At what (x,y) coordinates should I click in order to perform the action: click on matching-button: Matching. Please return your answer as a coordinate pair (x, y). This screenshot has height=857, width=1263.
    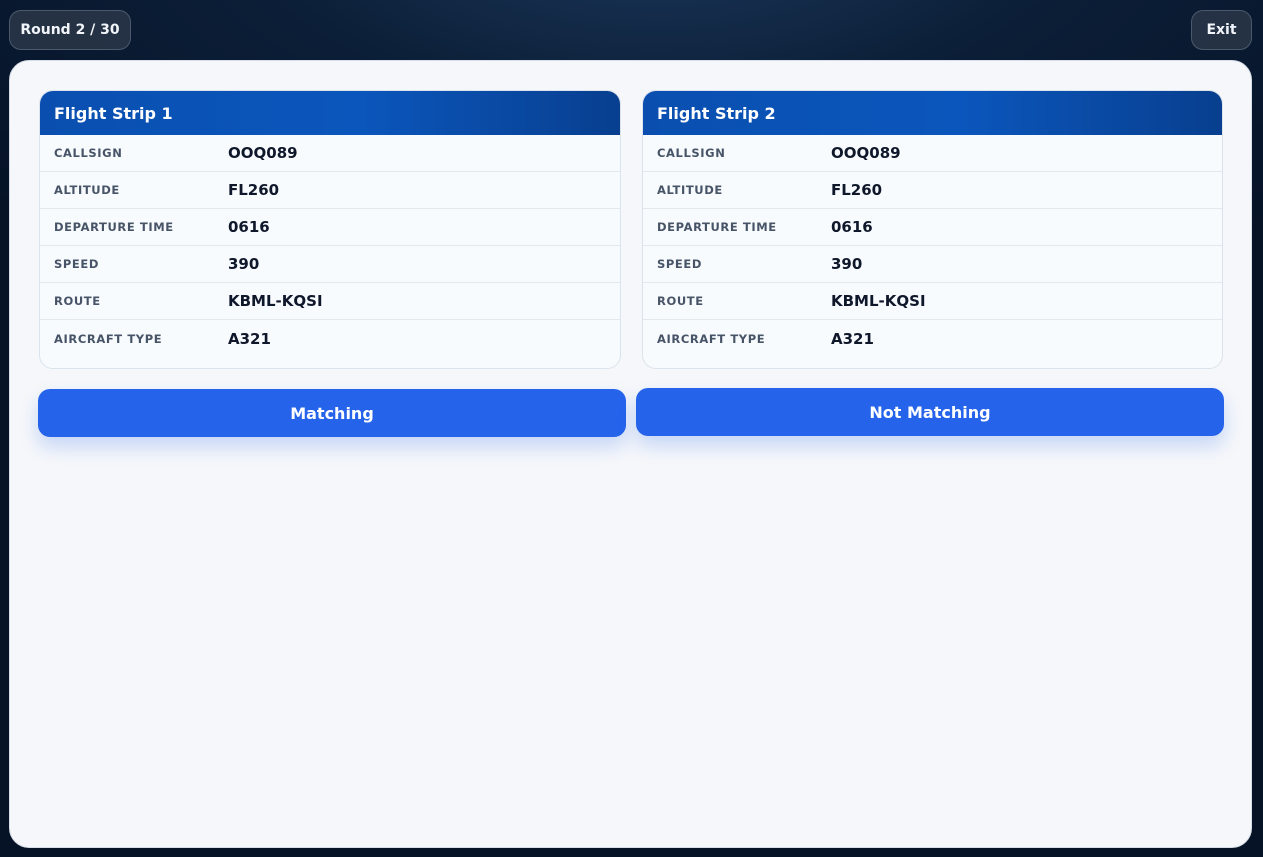
    Looking at the image, I should click on (332, 413).